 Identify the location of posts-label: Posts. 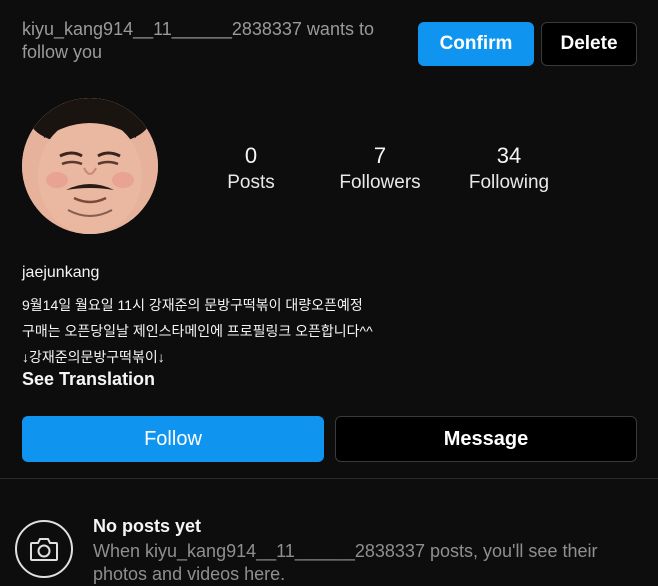
(251, 182).